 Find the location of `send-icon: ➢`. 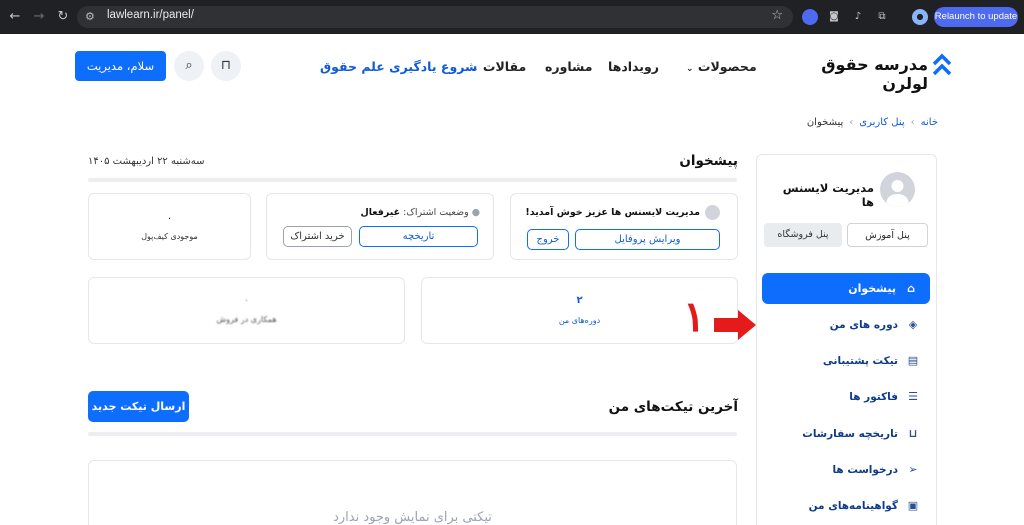

send-icon: ➢ is located at coordinates (913, 469).